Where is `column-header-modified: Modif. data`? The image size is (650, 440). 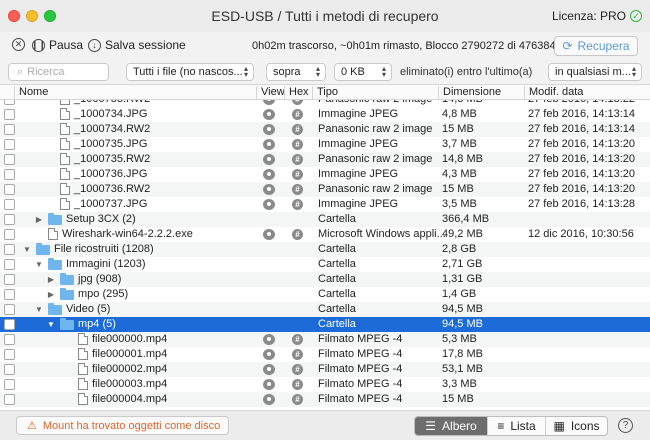 column-header-modified: Modif. data is located at coordinates (587, 92).